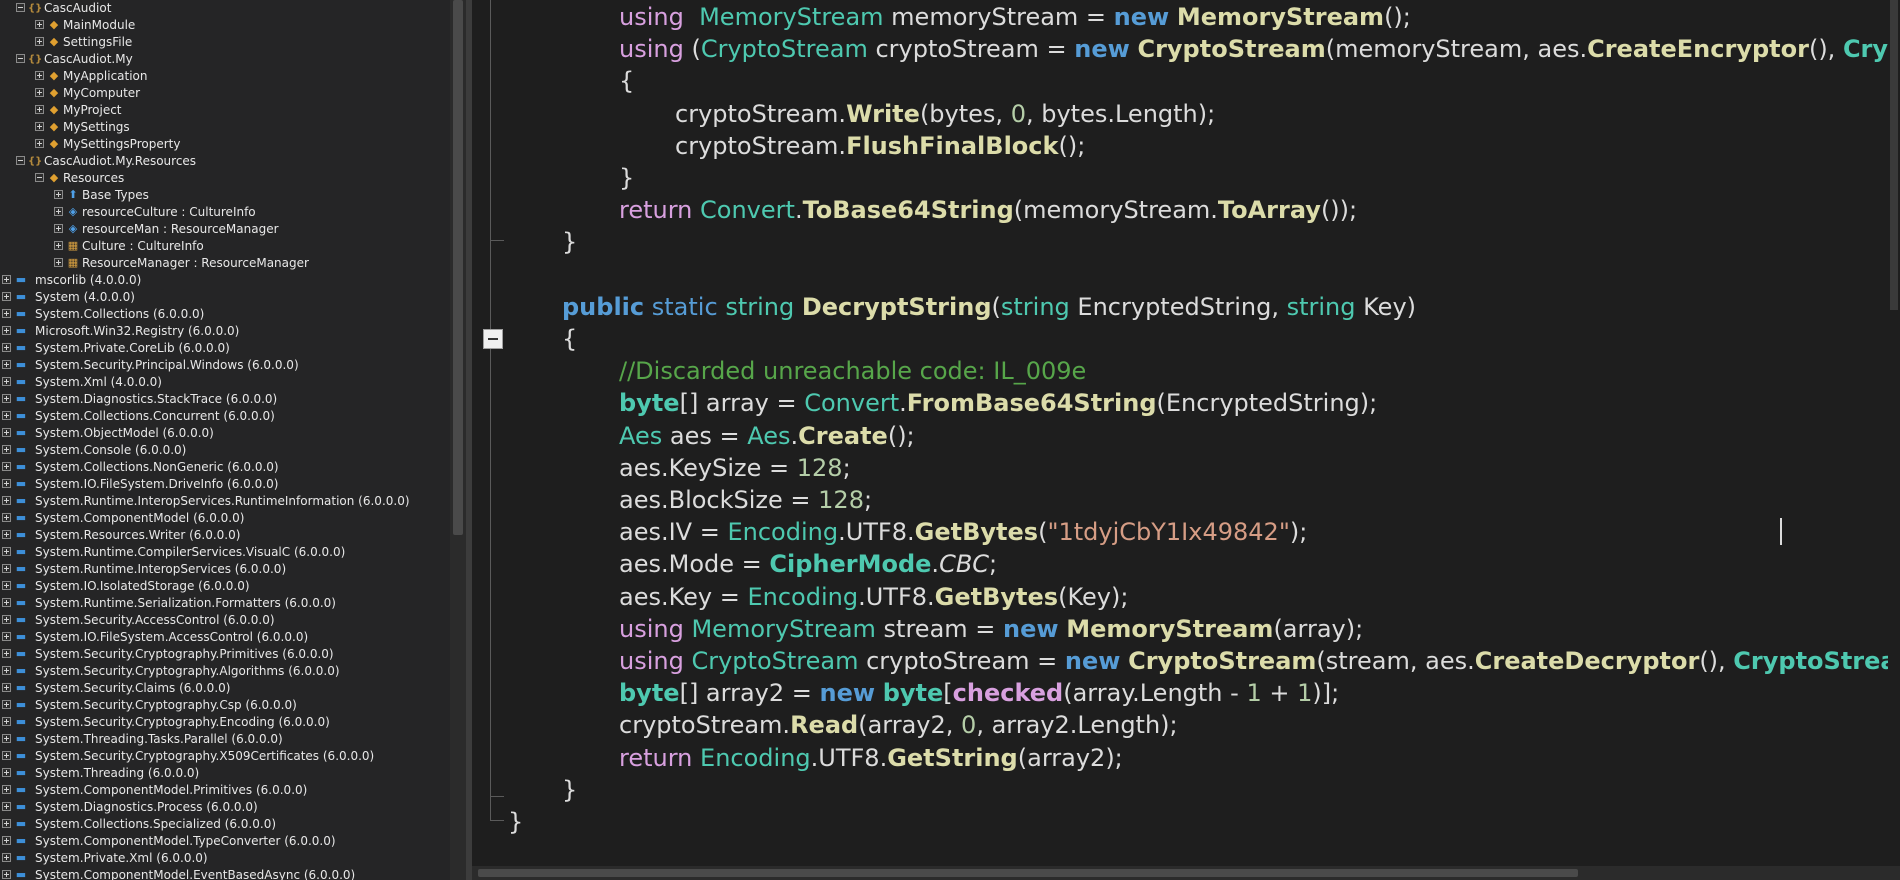 The image size is (1900, 880). I want to click on tree-item: resourceCulture : CultureInfo, so click(225, 212).